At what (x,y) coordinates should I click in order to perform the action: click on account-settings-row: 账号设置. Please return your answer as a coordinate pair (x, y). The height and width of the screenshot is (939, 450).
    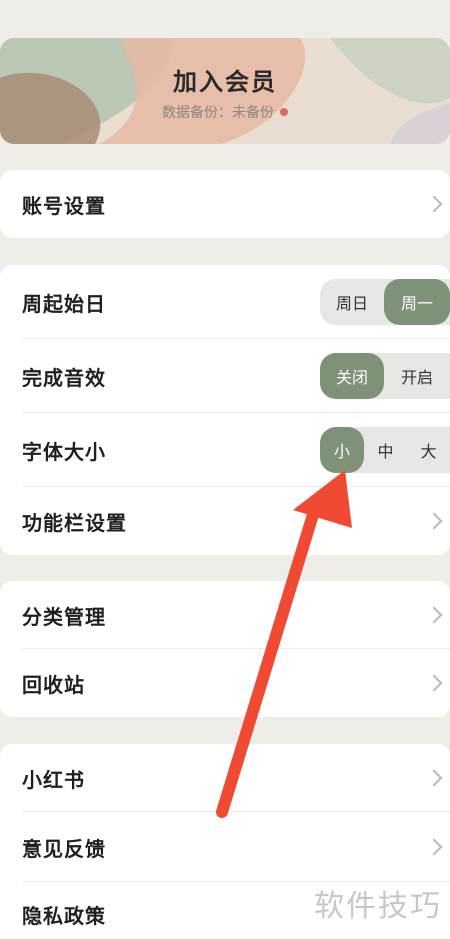
    Looking at the image, I should click on (225, 204).